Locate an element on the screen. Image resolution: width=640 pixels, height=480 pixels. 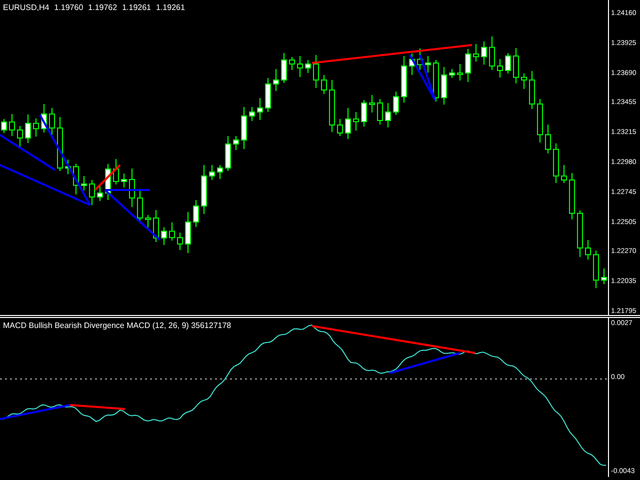
symbol-label: EURUSD,H4 is located at coordinates (26, 8).